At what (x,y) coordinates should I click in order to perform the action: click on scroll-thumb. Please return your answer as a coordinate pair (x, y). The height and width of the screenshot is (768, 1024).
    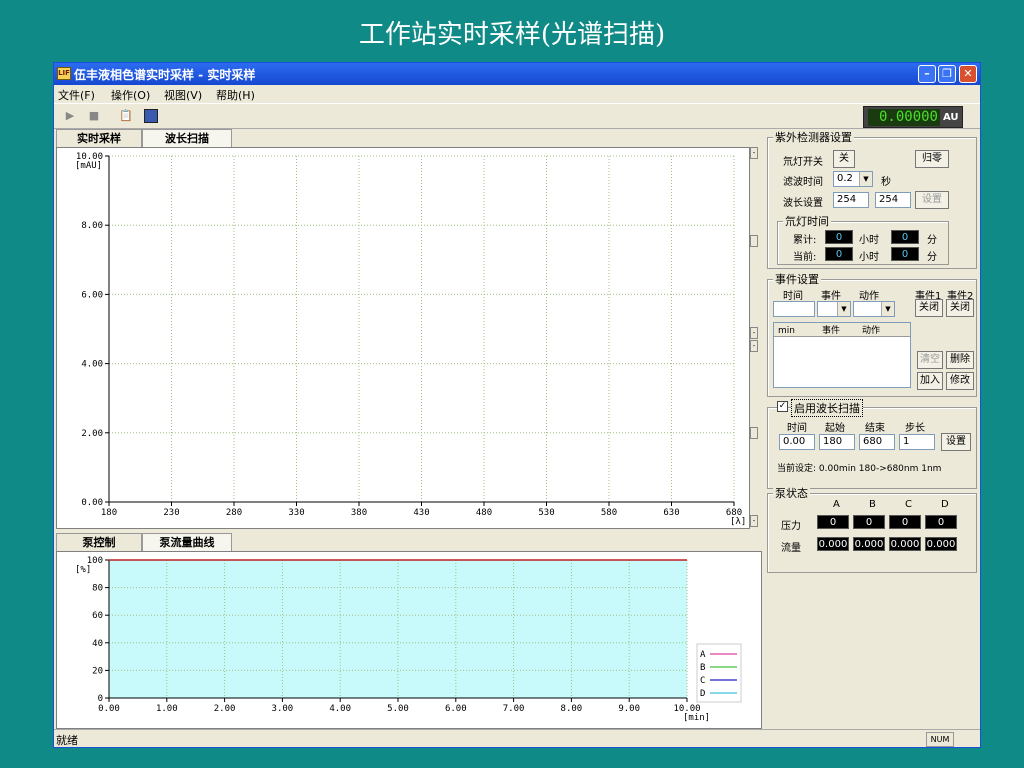
    Looking at the image, I should click on (754, 241).